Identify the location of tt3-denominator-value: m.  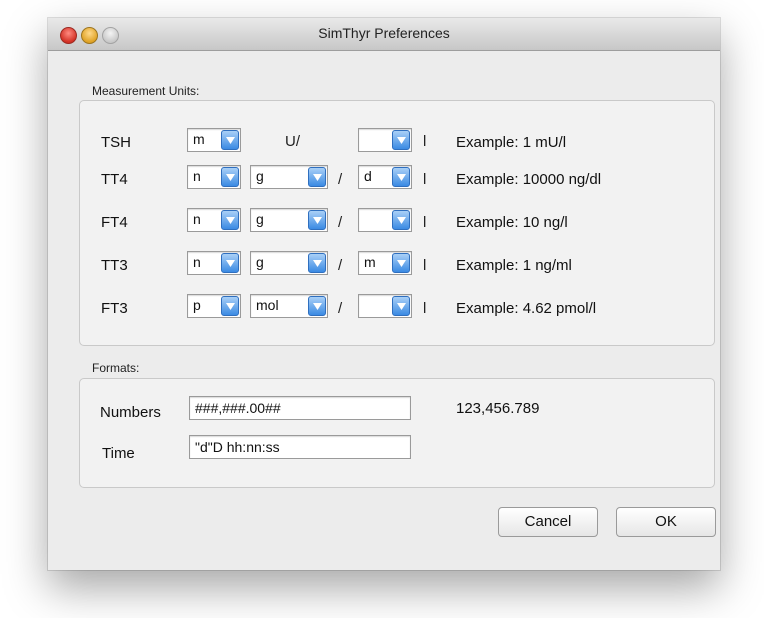
(370, 262).